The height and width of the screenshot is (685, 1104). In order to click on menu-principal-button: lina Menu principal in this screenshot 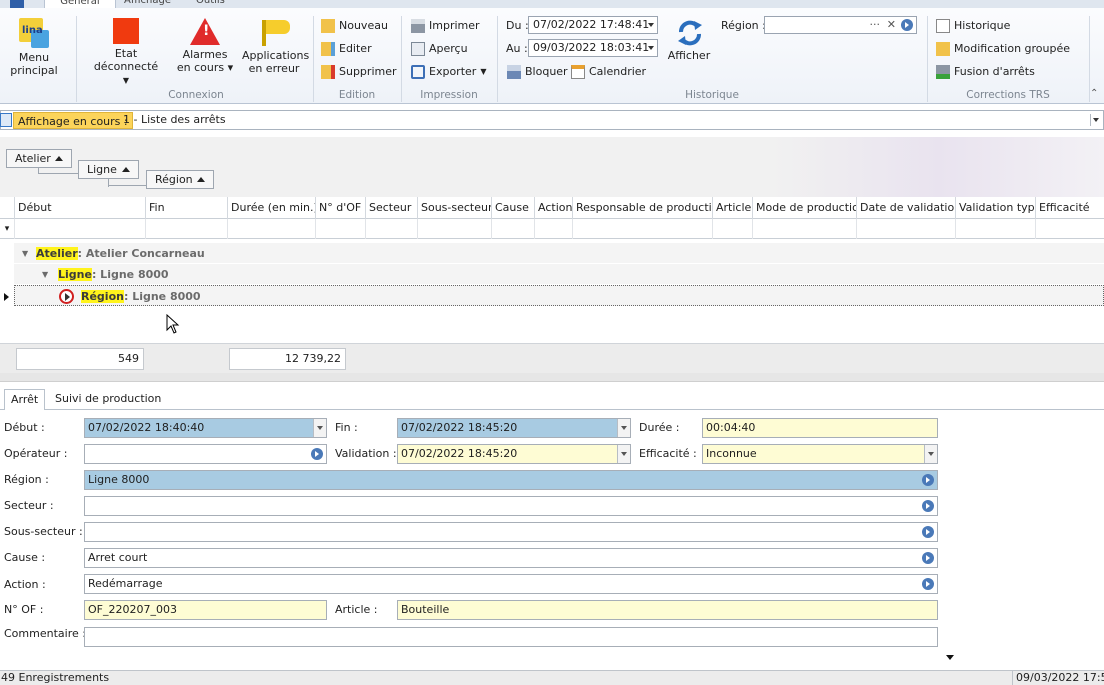, I will do `click(34, 47)`.